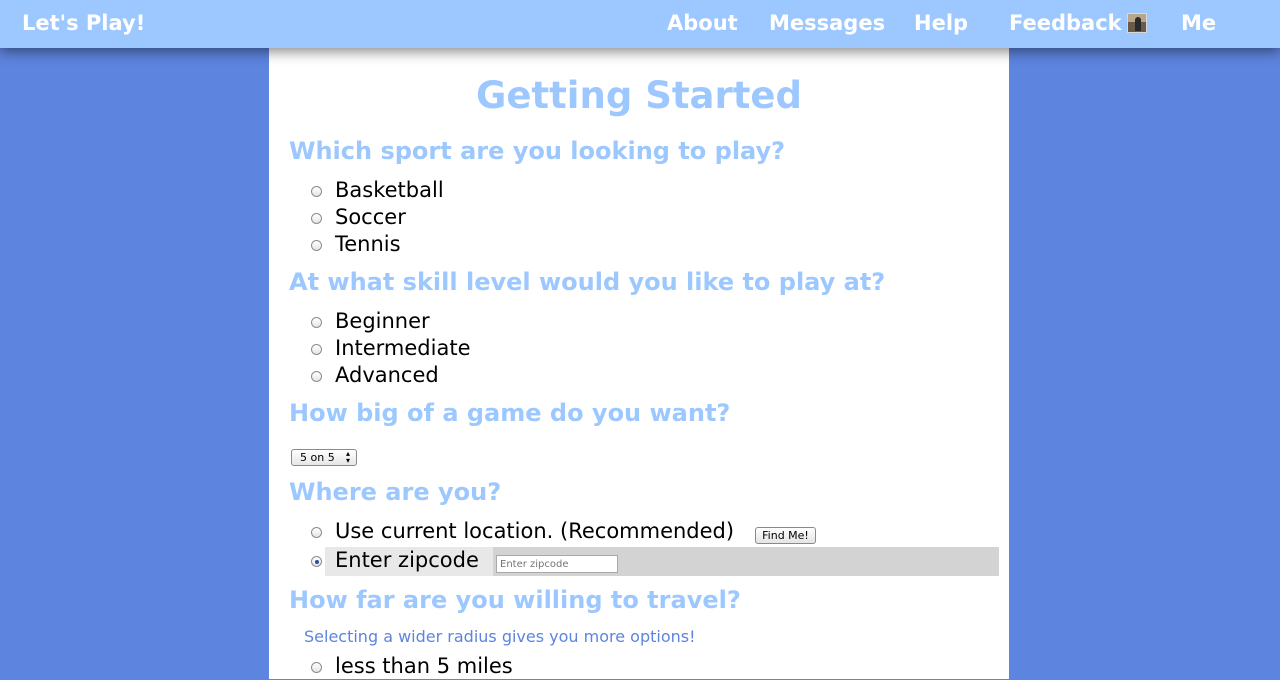  Describe the element at coordinates (316, 245) in the screenshot. I see `radio-tennis` at that location.